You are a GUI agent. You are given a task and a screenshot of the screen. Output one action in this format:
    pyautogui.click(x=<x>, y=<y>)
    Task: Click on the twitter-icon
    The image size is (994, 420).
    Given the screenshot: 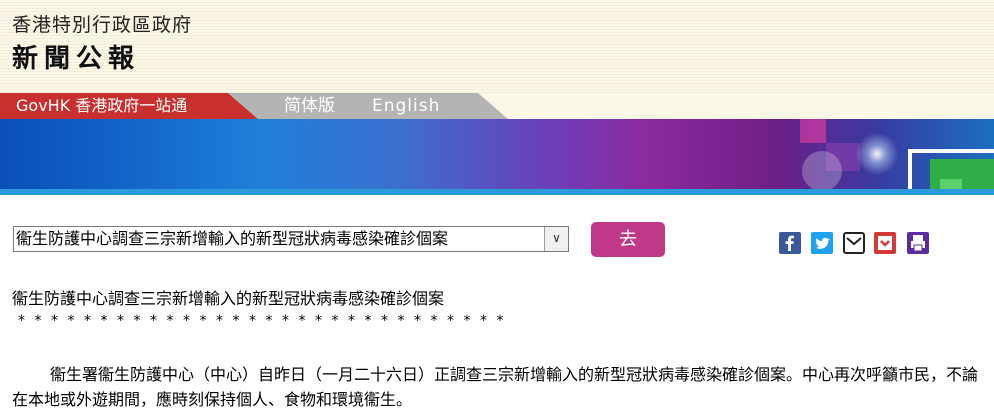 What is the action you would take?
    pyautogui.click(x=822, y=243)
    